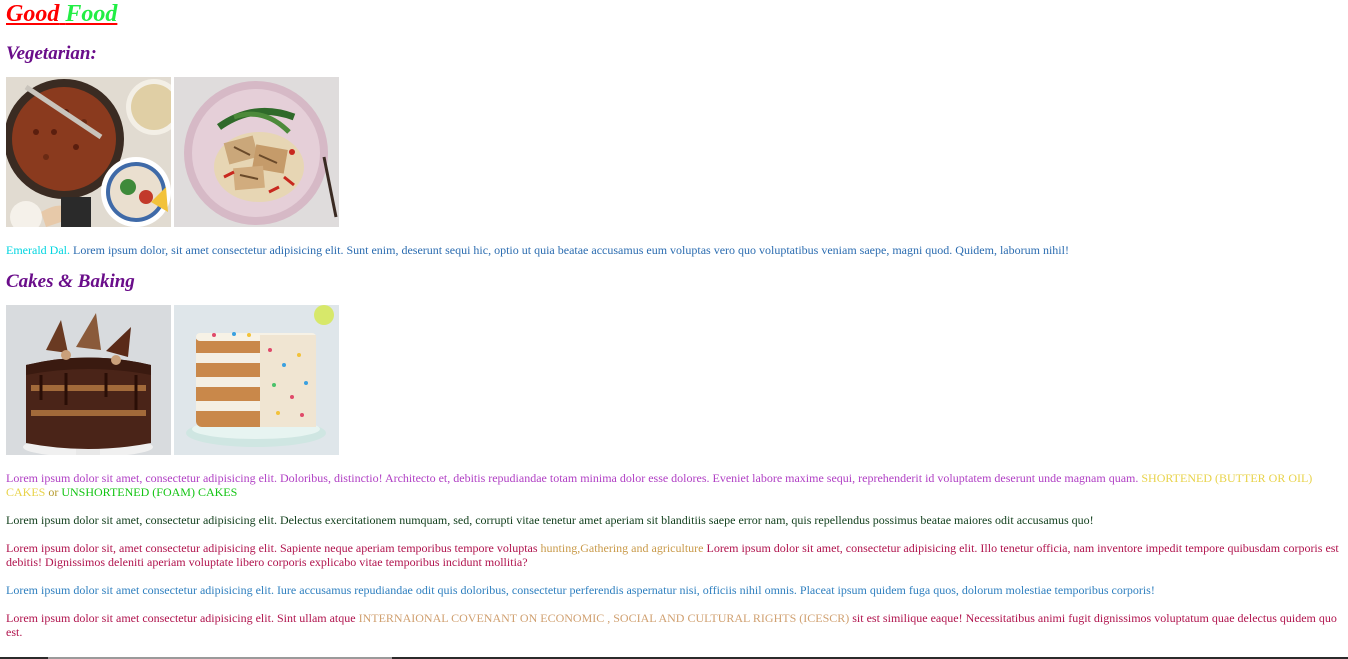 The height and width of the screenshot is (659, 1348). I want to click on site-title-word-food: Food, so click(91, 14).